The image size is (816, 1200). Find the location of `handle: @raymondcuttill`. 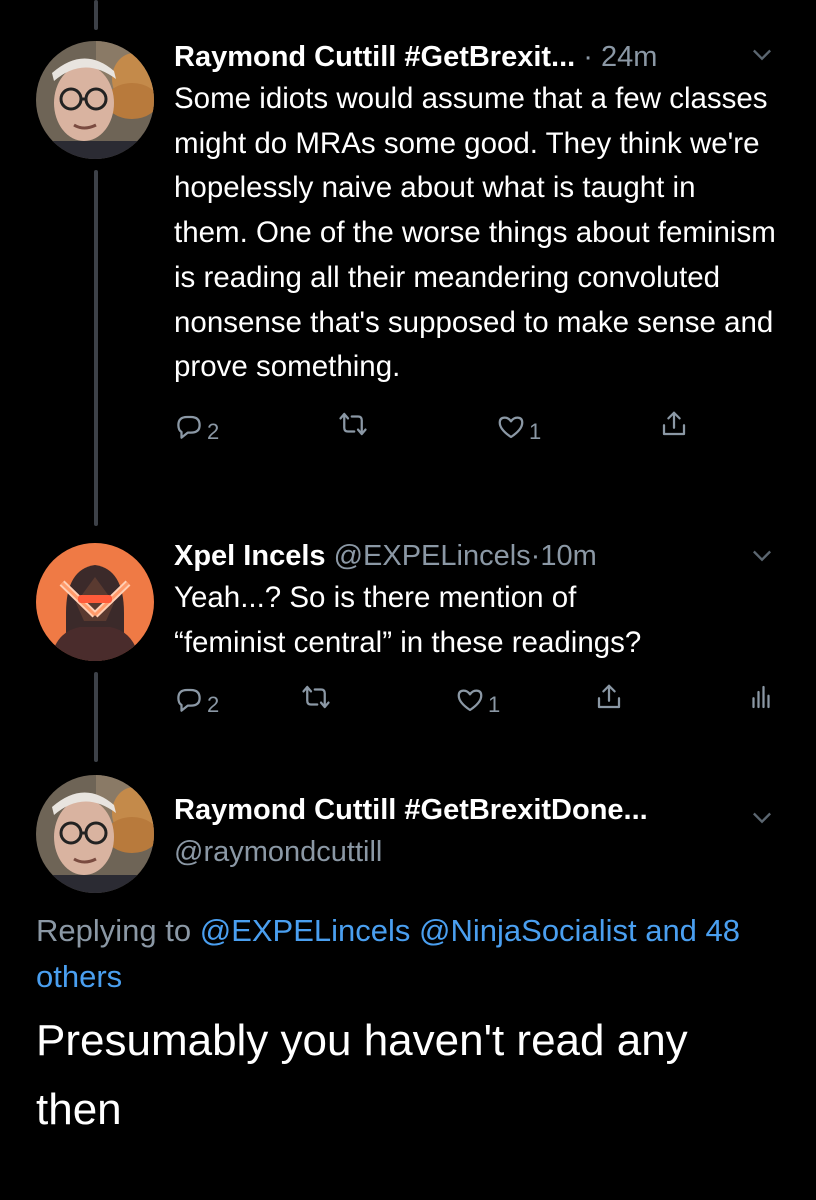

handle: @raymondcuttill is located at coordinates (475, 852).